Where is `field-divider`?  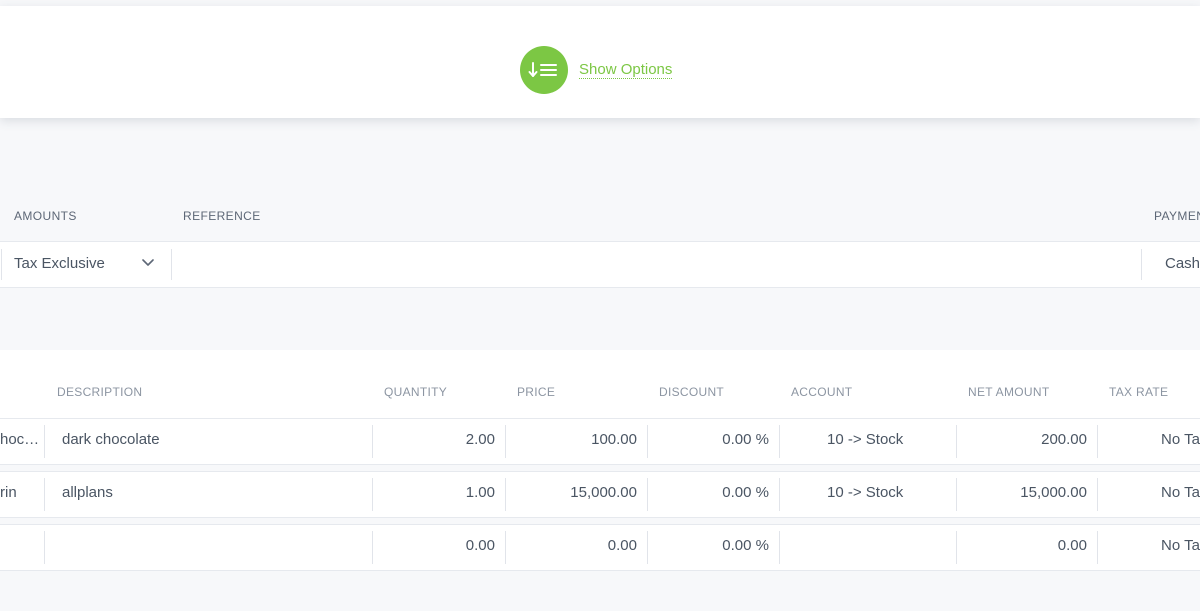 field-divider is located at coordinates (1141, 264).